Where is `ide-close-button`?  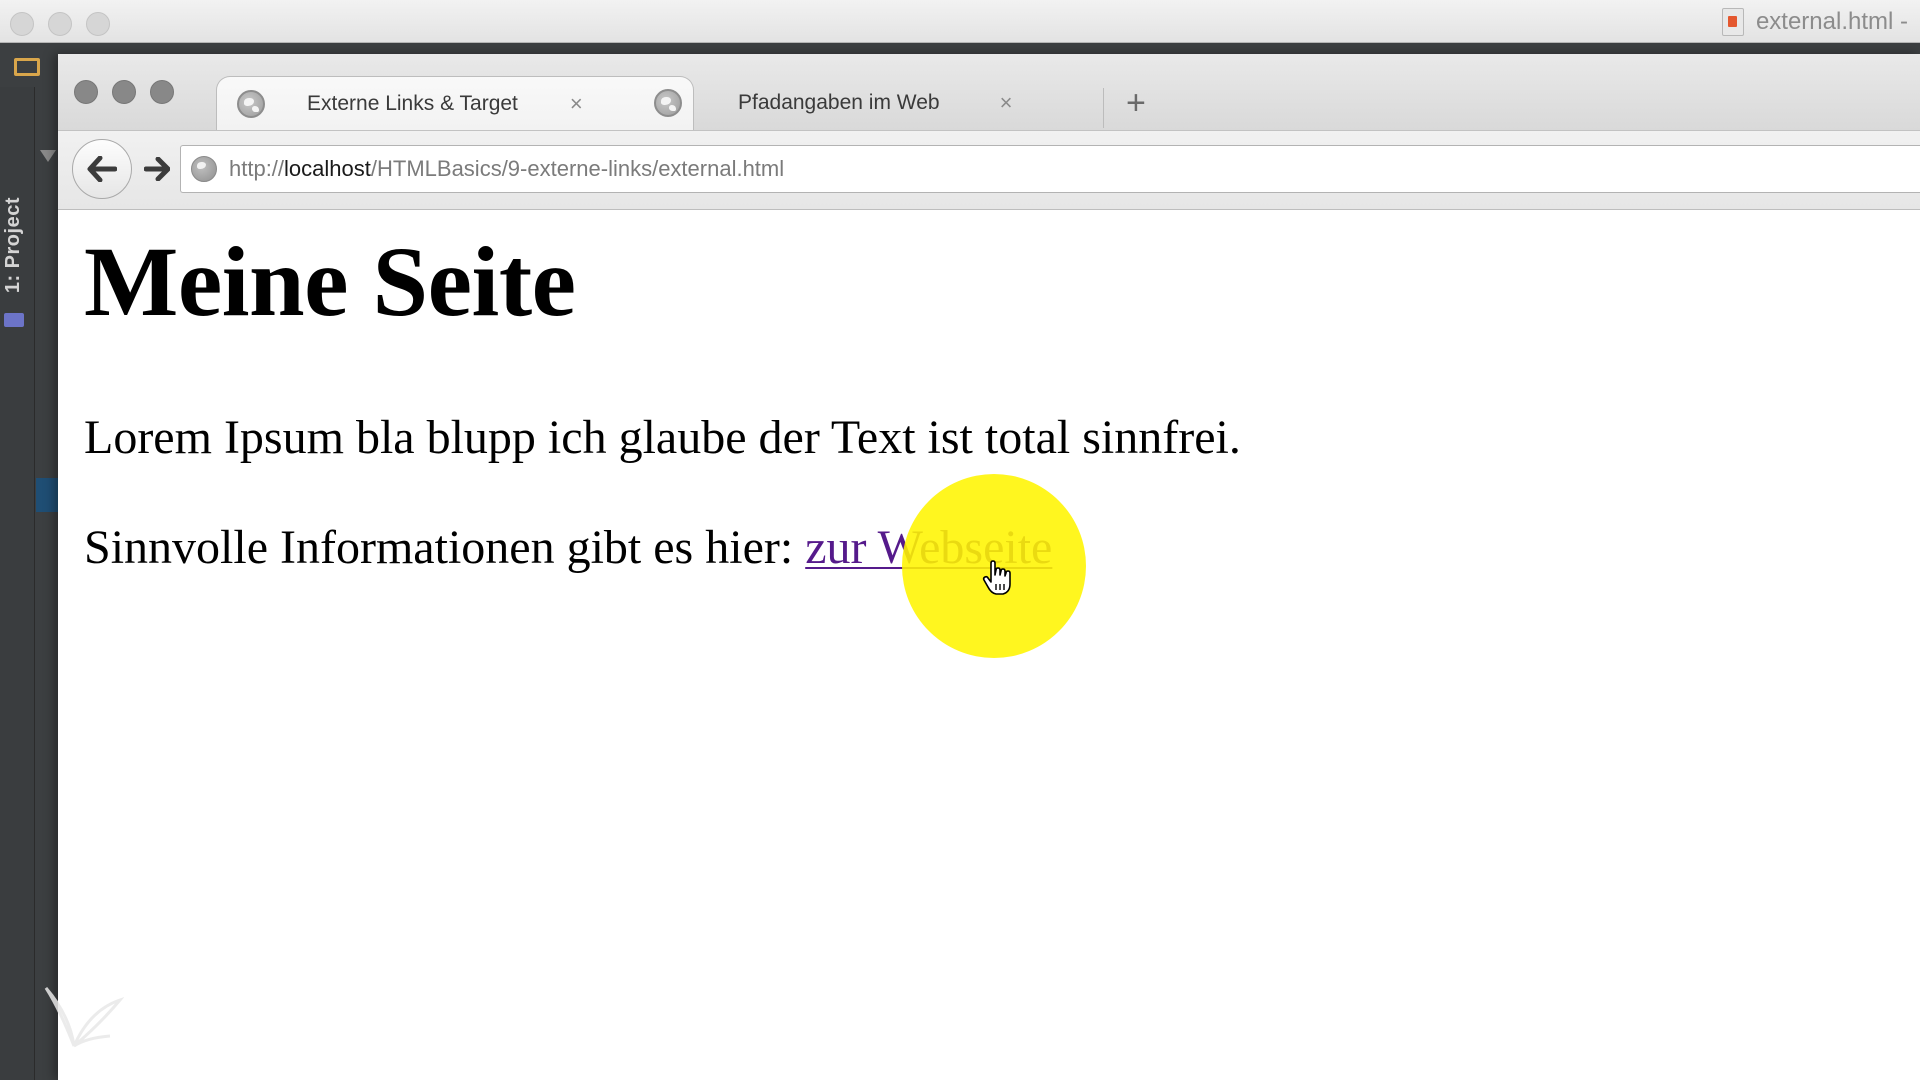 ide-close-button is located at coordinates (22, 24).